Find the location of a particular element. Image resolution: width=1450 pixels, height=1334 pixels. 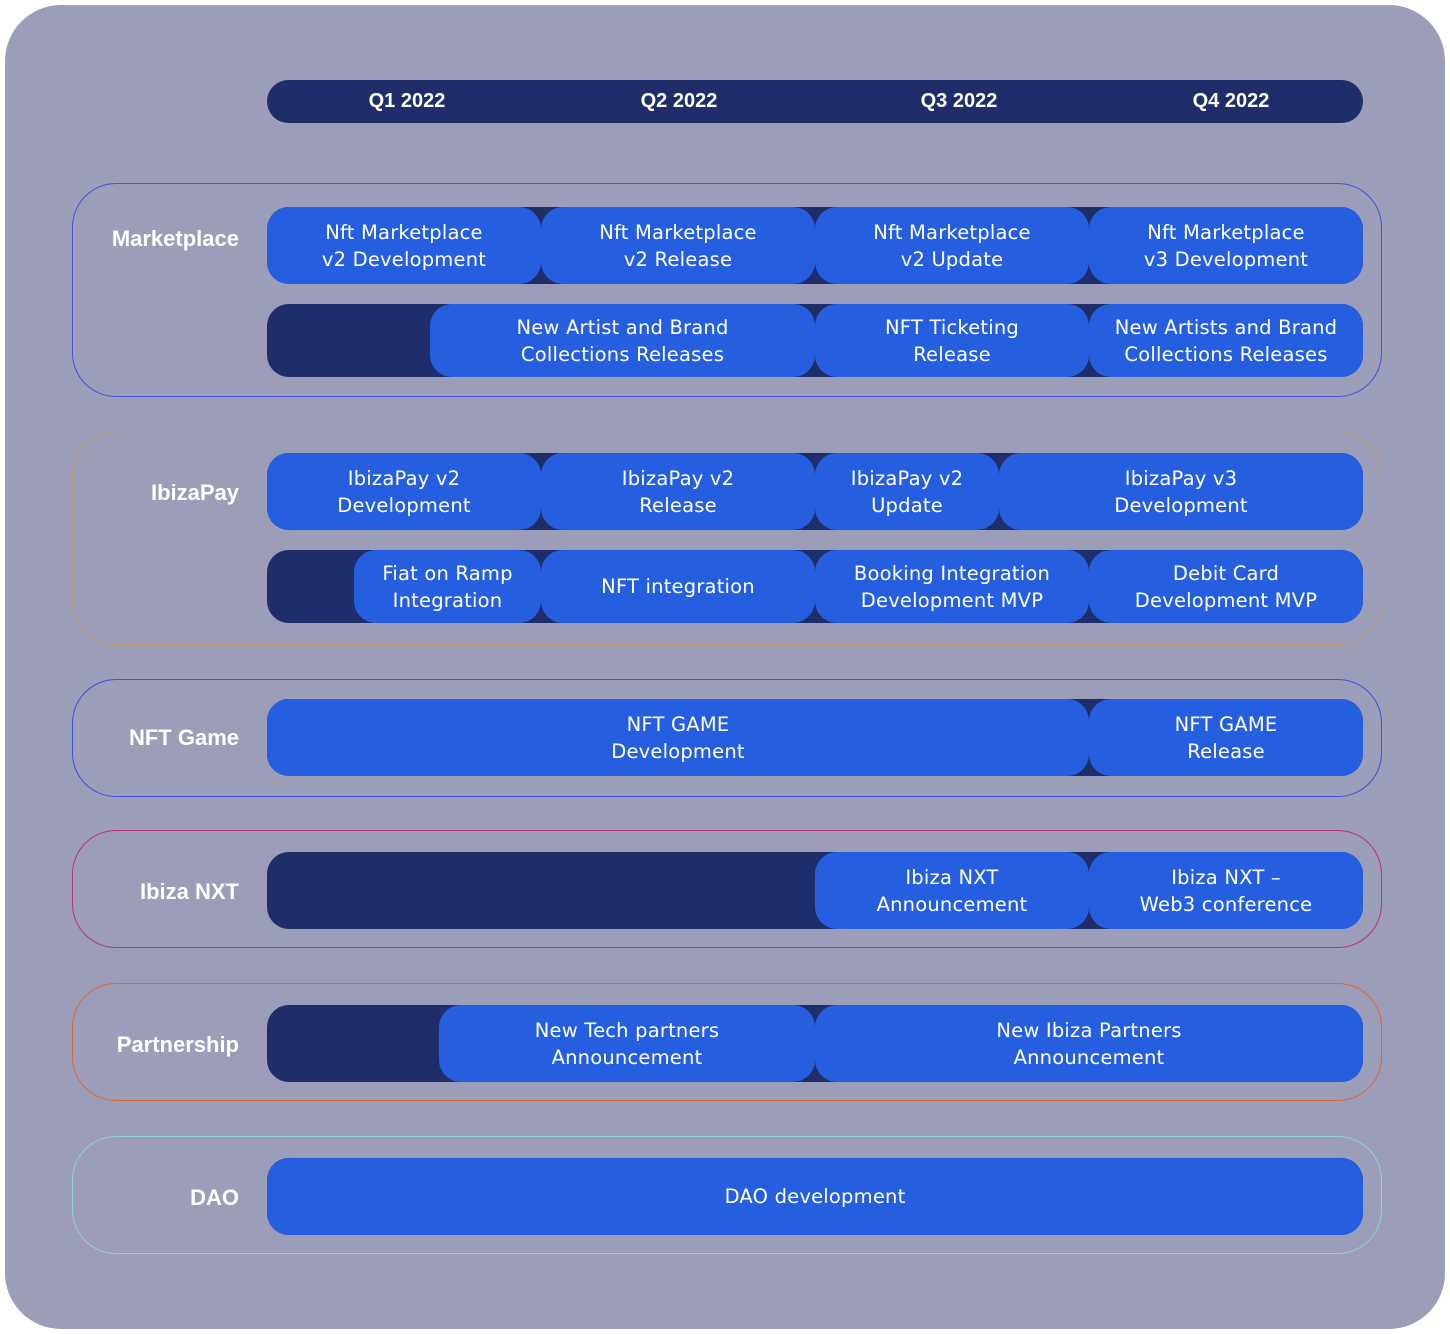

milestone-dao-development: DAO development is located at coordinates (815, 1196).